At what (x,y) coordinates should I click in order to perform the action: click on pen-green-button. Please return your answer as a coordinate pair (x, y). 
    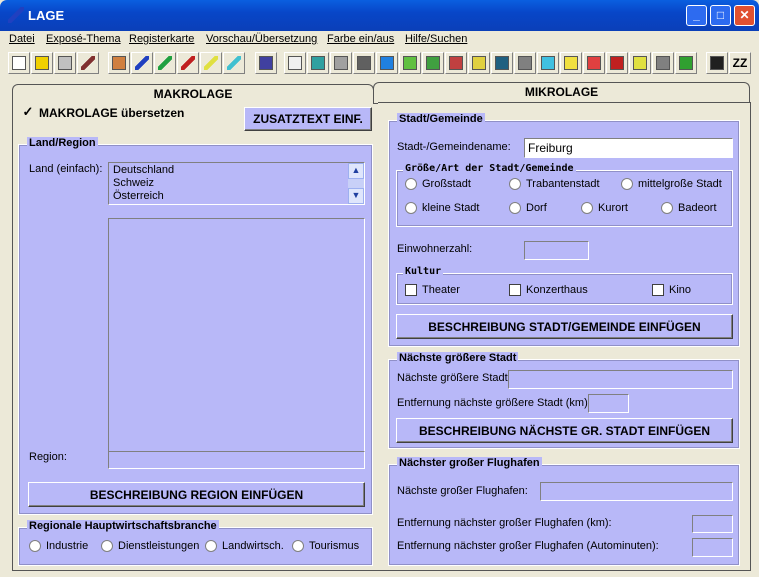
    Looking at the image, I should click on (165, 63).